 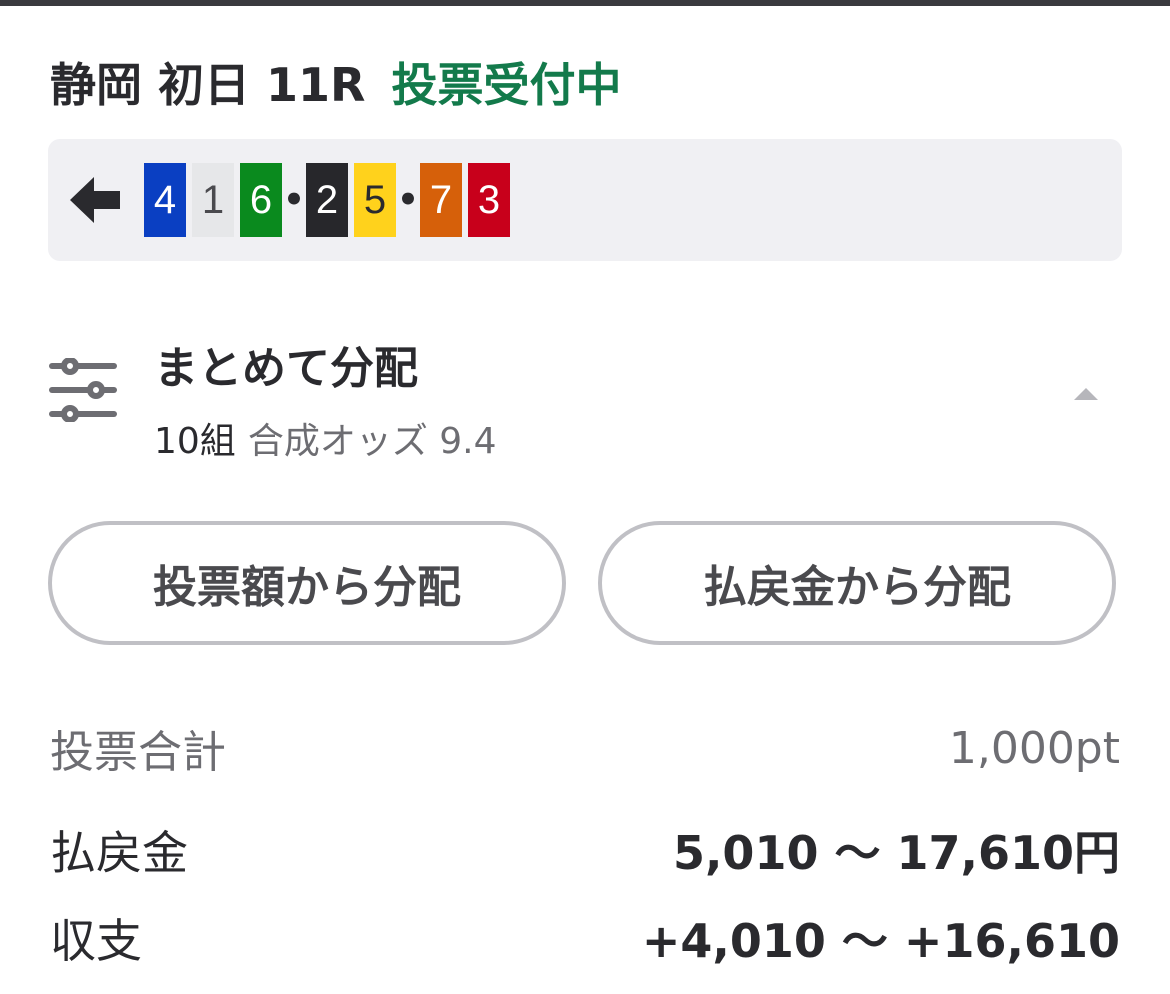 What do you see at coordinates (307, 583) in the screenshot?
I see `distribute-by-amount-button: 投票額から分配` at bounding box center [307, 583].